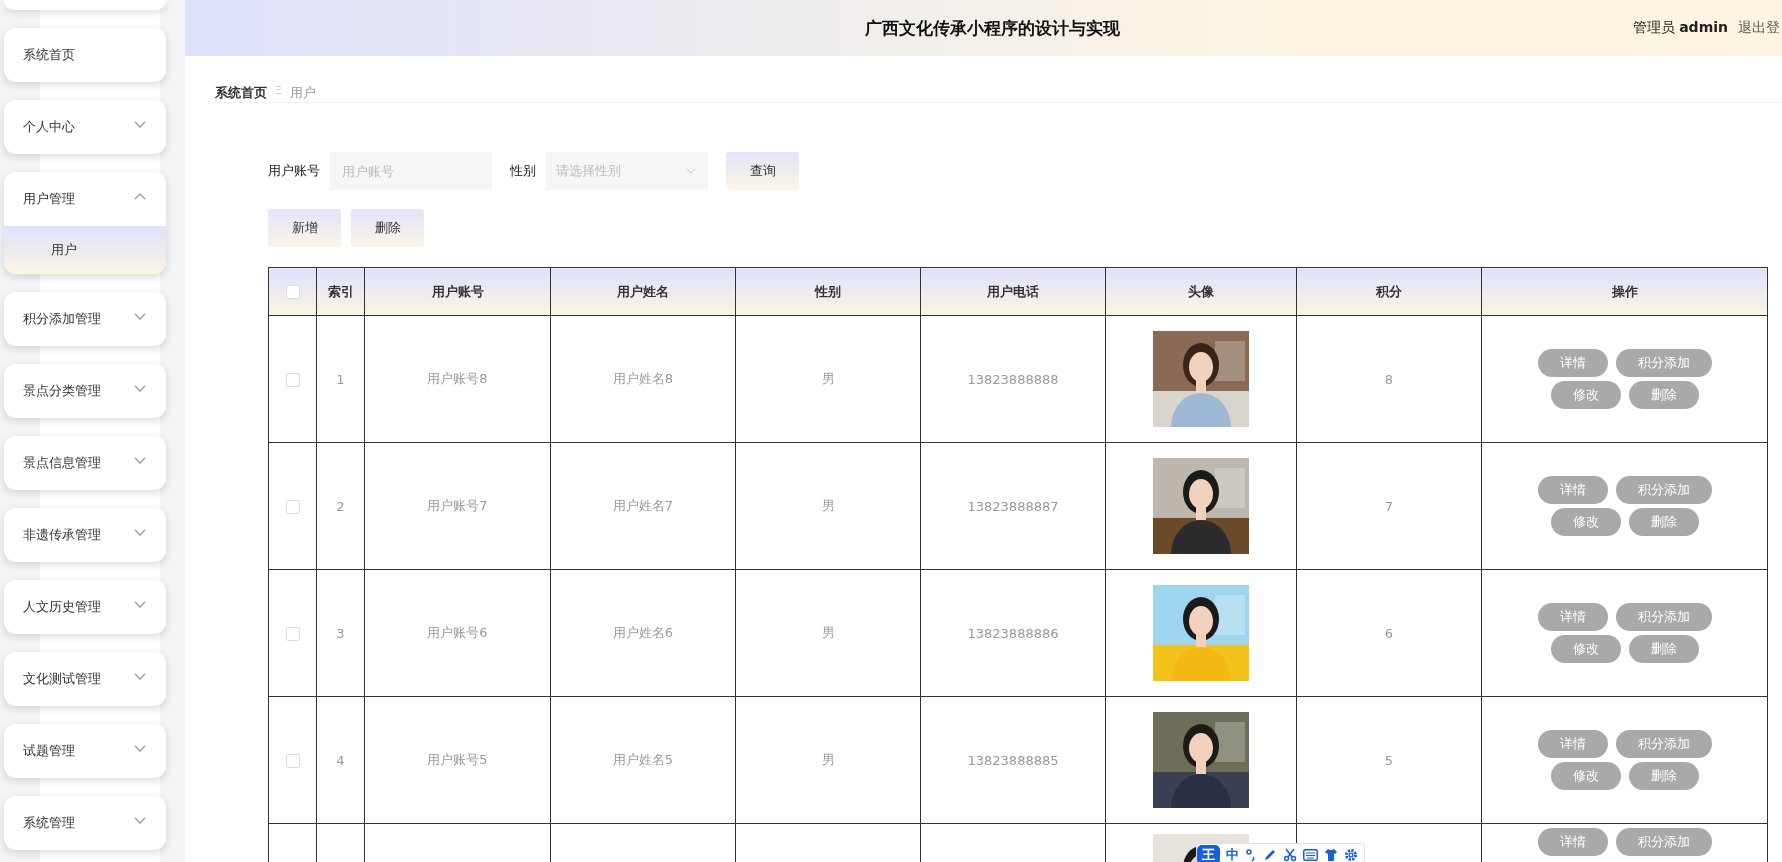 Image resolution: width=1782 pixels, height=862 pixels. What do you see at coordinates (85, 250) in the screenshot?
I see `submenu-item: 用户` at bounding box center [85, 250].